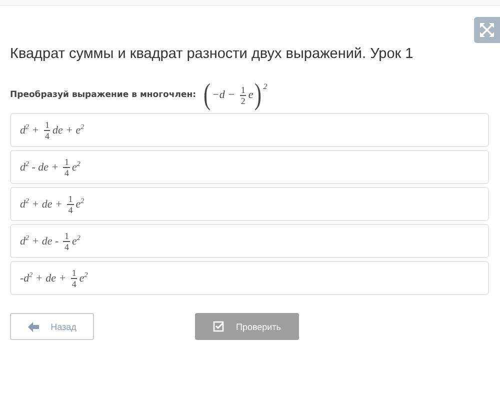 This screenshot has width=500, height=408. I want to click on lesson-title: Квадрат суммы и квадрат разности двух выражений. Урок 1, so click(212, 54).